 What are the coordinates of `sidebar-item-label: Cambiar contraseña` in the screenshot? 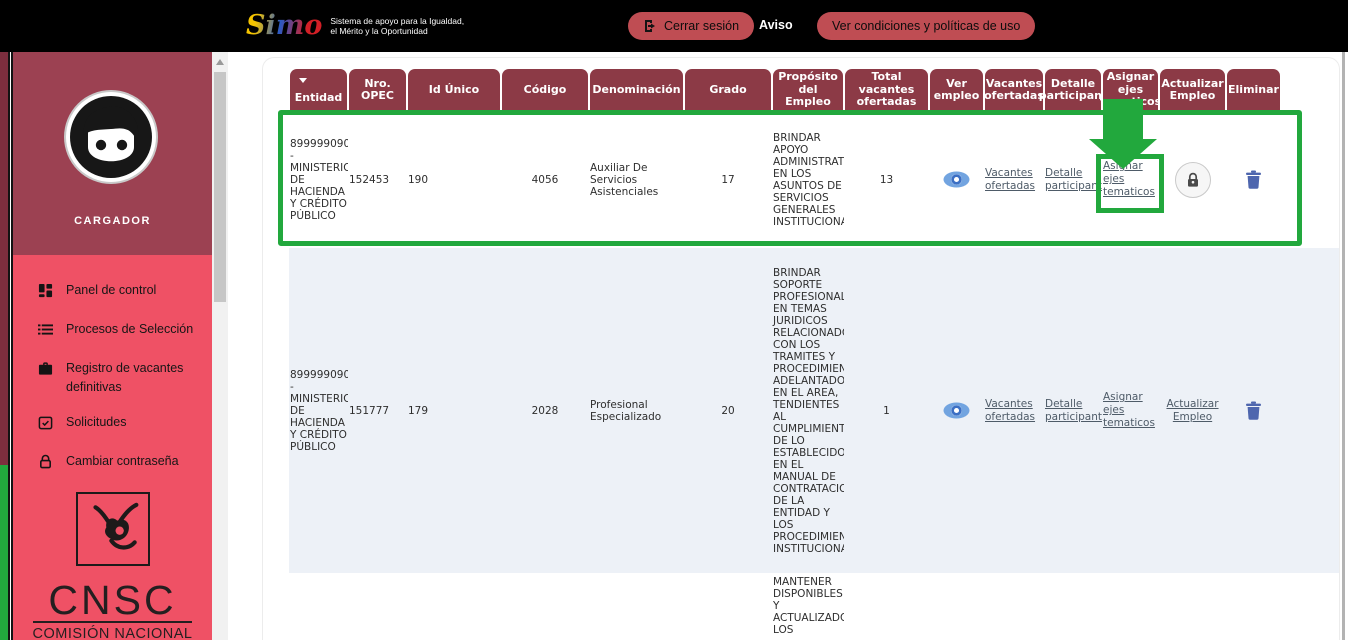 It's located at (122, 461).